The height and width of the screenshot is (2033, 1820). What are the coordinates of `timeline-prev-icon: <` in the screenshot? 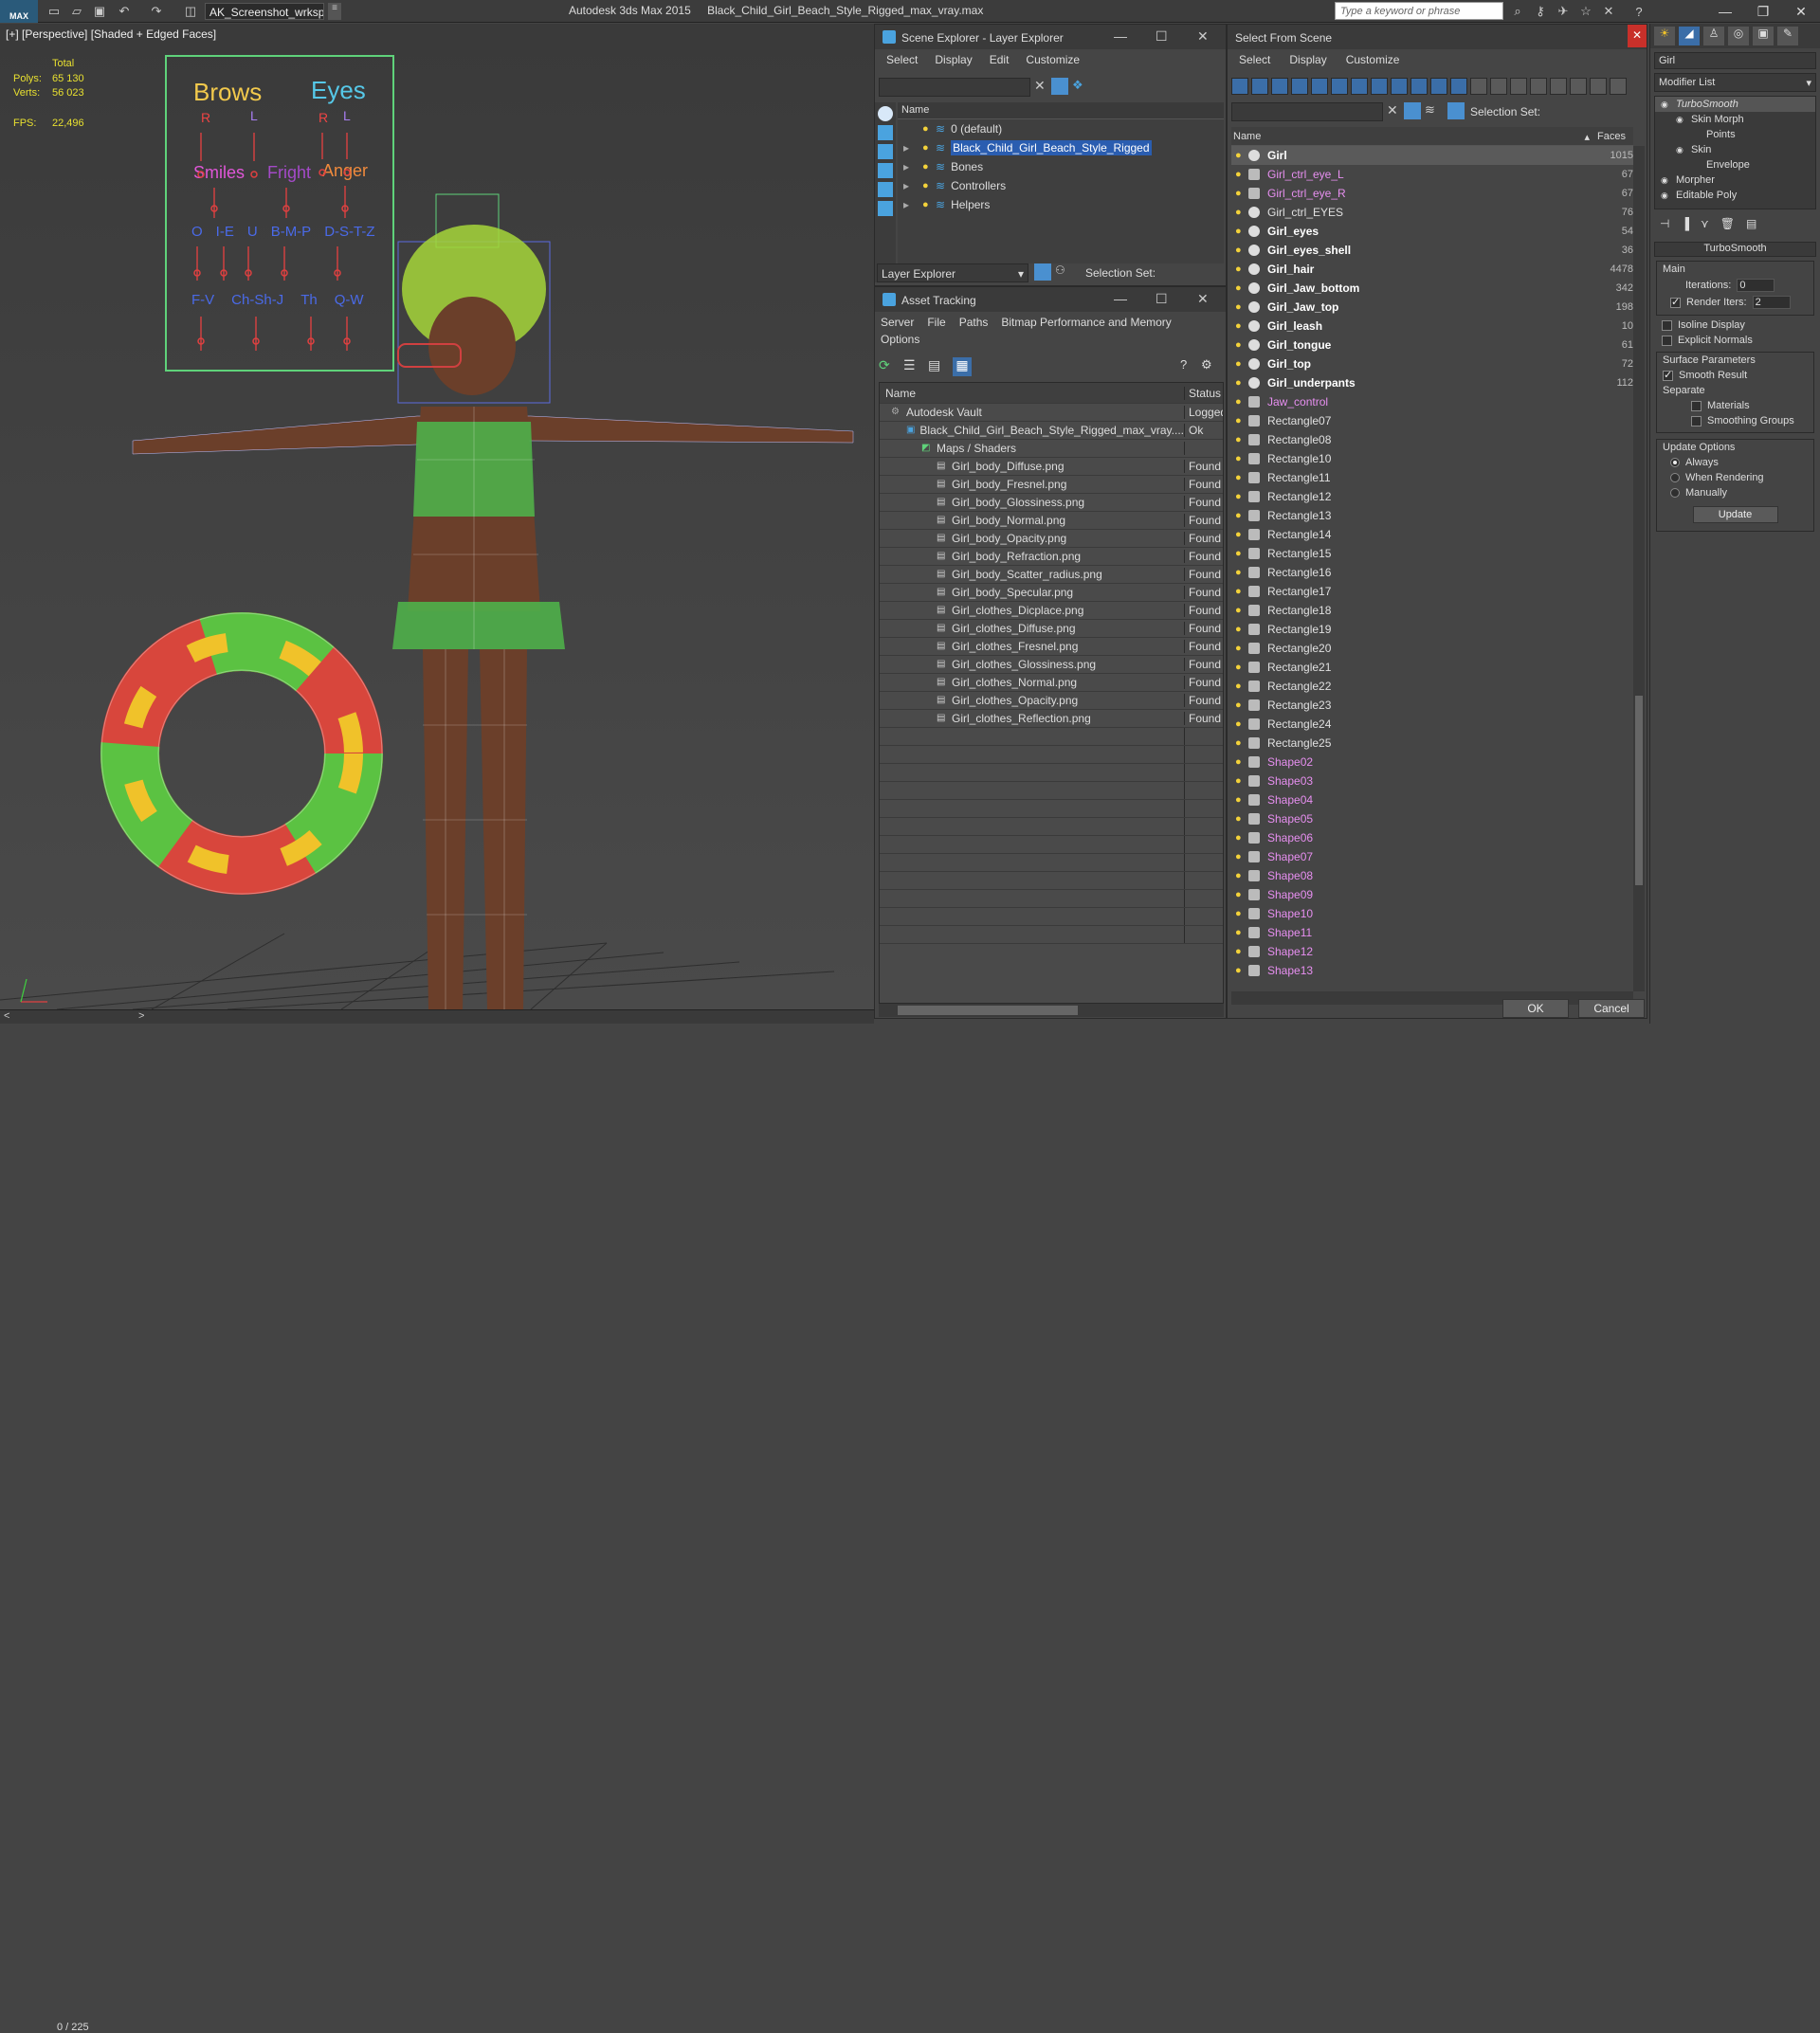 It's located at (6, 1016).